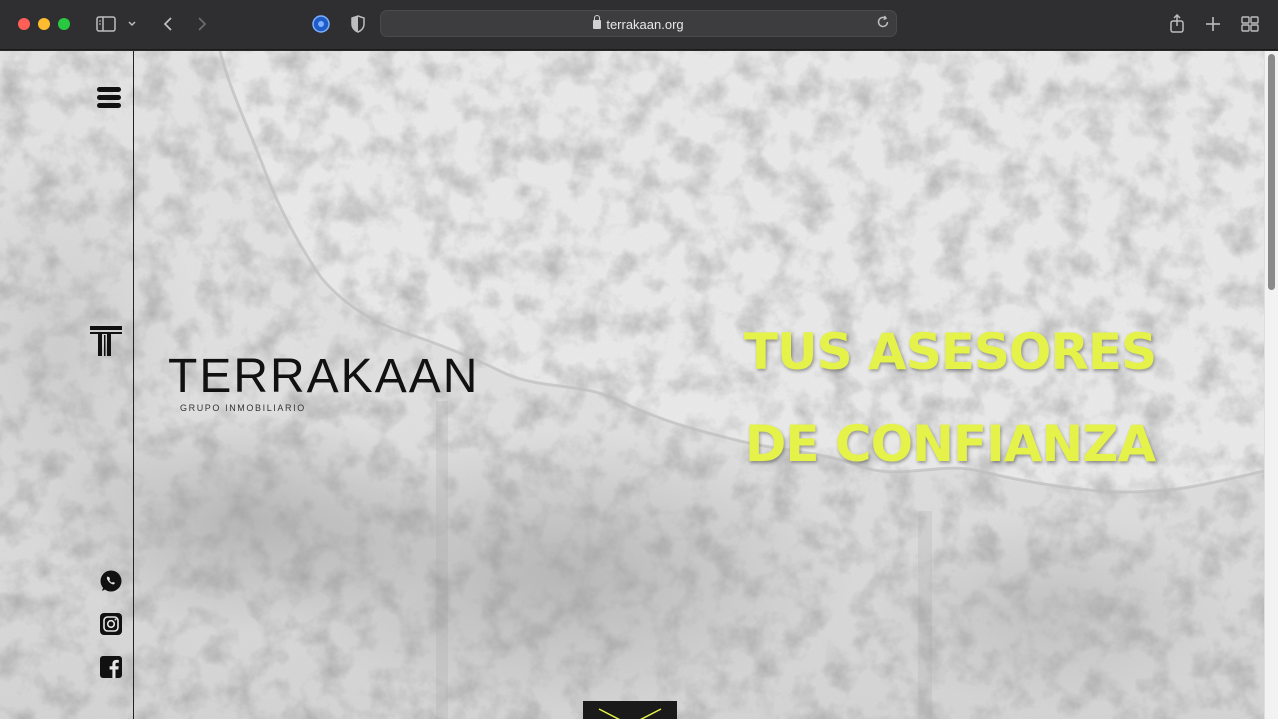 The image size is (1278, 719). Describe the element at coordinates (243, 408) in the screenshot. I see `brand-subtitle: GRUPO INMOBILIARIO` at that location.